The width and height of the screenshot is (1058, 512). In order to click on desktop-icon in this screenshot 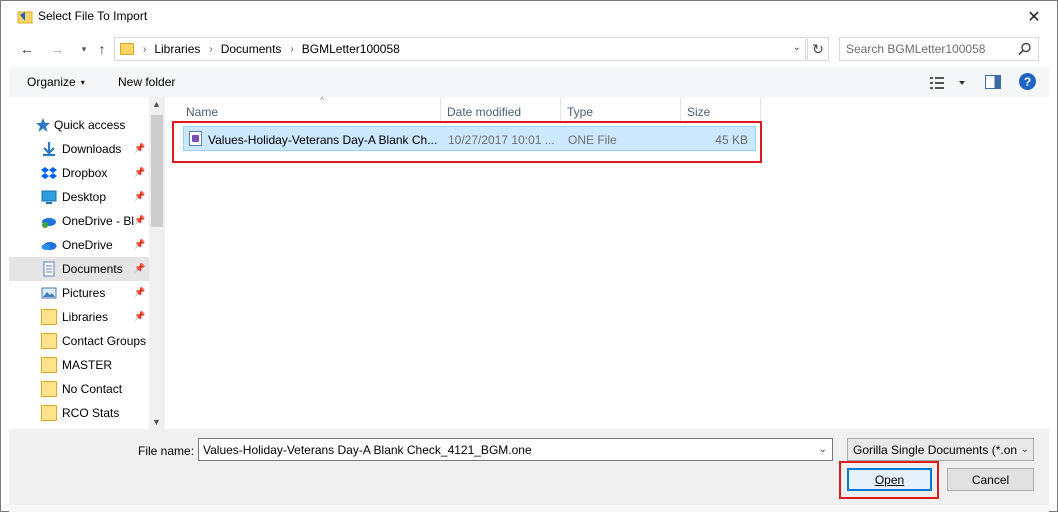, I will do `click(49, 197)`.